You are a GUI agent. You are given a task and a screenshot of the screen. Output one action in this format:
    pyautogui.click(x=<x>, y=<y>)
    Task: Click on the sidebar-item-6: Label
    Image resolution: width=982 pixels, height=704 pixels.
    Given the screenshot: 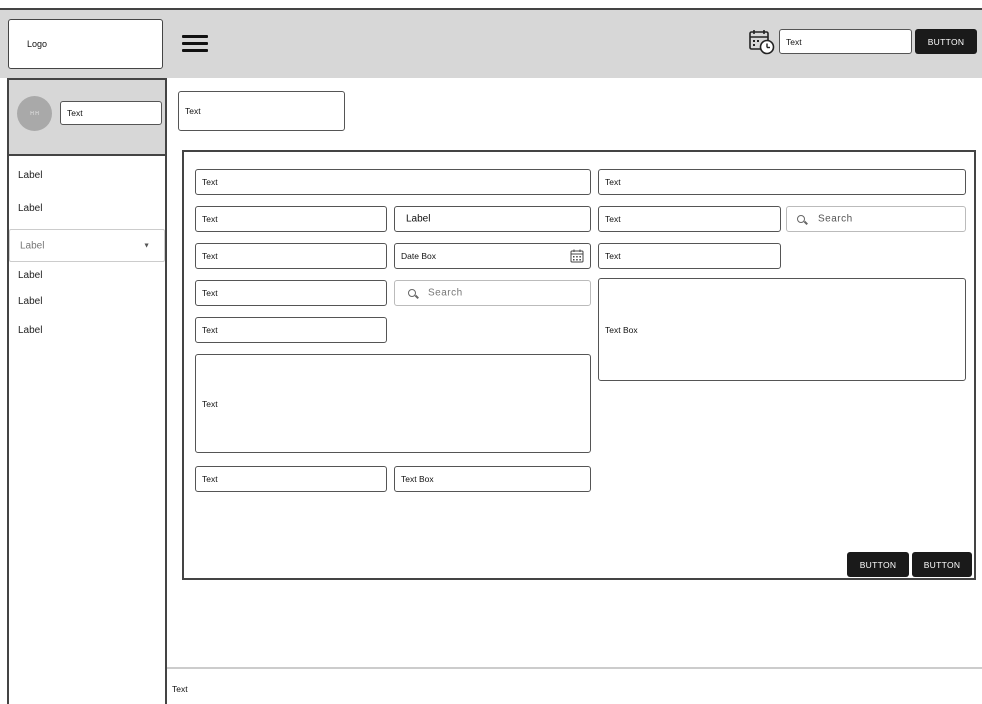 What is the action you would take?
    pyautogui.click(x=30, y=330)
    